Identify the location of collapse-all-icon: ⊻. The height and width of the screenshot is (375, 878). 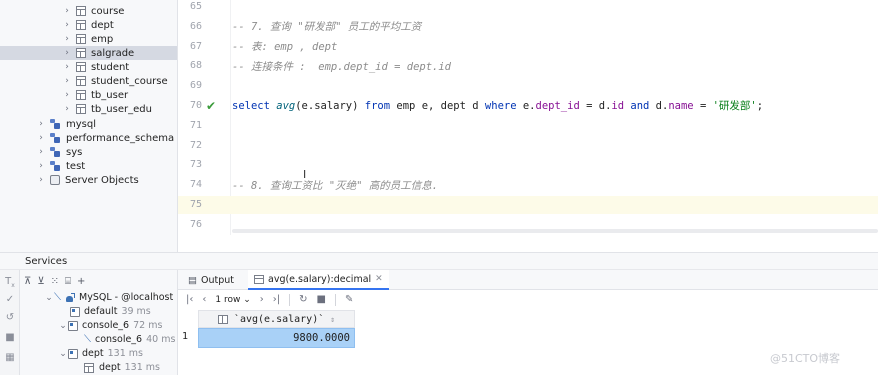
(40, 281).